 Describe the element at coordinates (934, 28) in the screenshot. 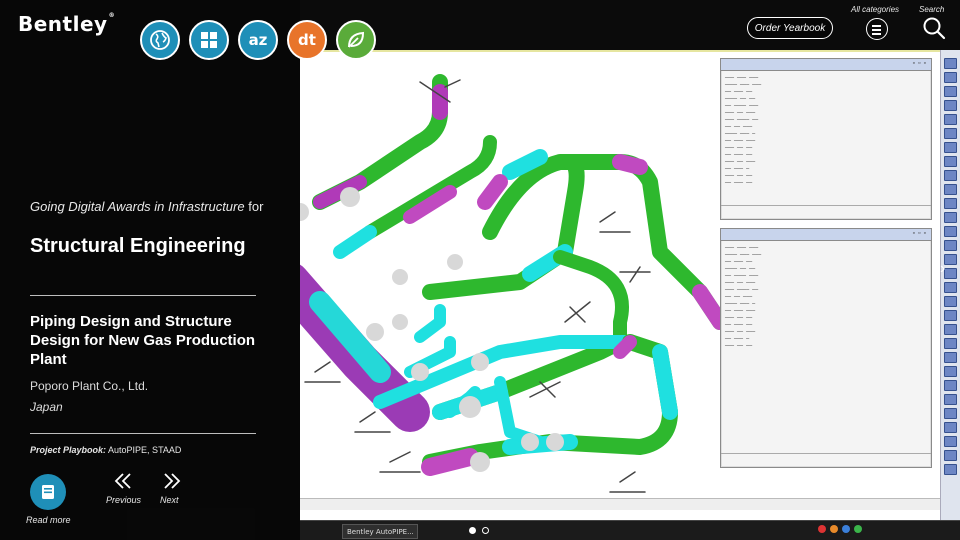

I see `search-icon` at that location.